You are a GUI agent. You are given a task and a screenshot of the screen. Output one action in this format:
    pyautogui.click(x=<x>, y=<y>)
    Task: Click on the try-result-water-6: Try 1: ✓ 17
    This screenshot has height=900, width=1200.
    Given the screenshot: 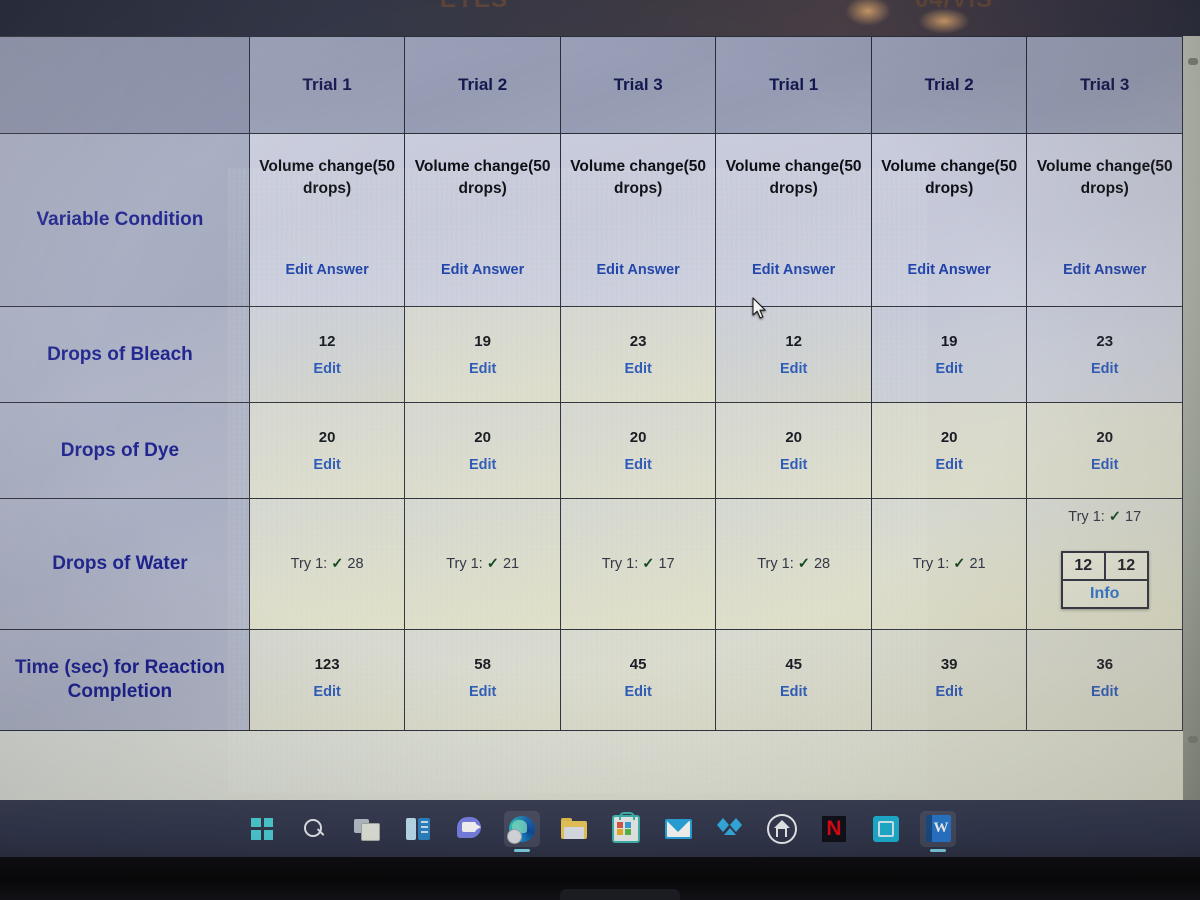 What is the action you would take?
    pyautogui.click(x=1105, y=517)
    